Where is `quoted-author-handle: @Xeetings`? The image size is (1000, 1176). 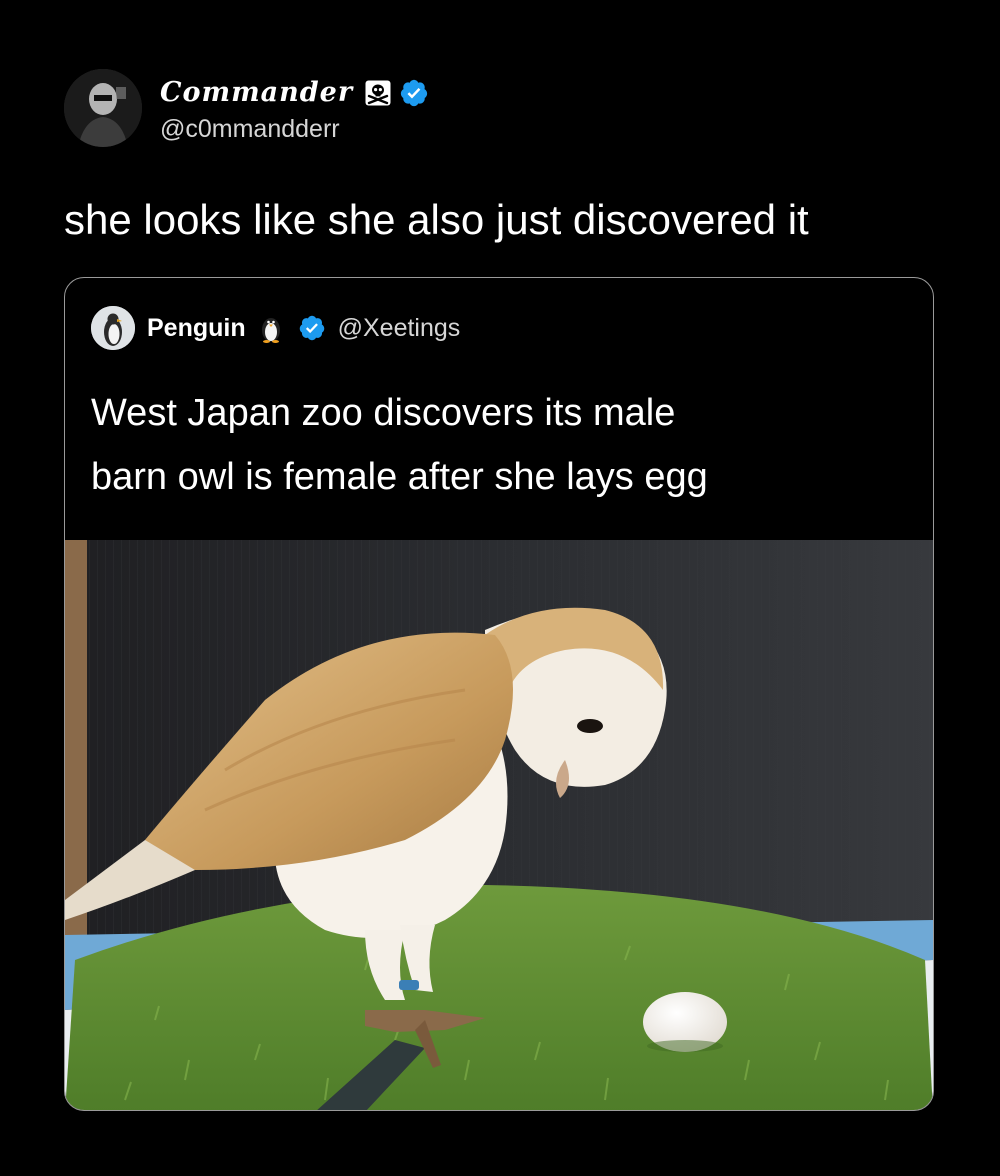
quoted-author-handle: @Xeetings is located at coordinates (399, 328).